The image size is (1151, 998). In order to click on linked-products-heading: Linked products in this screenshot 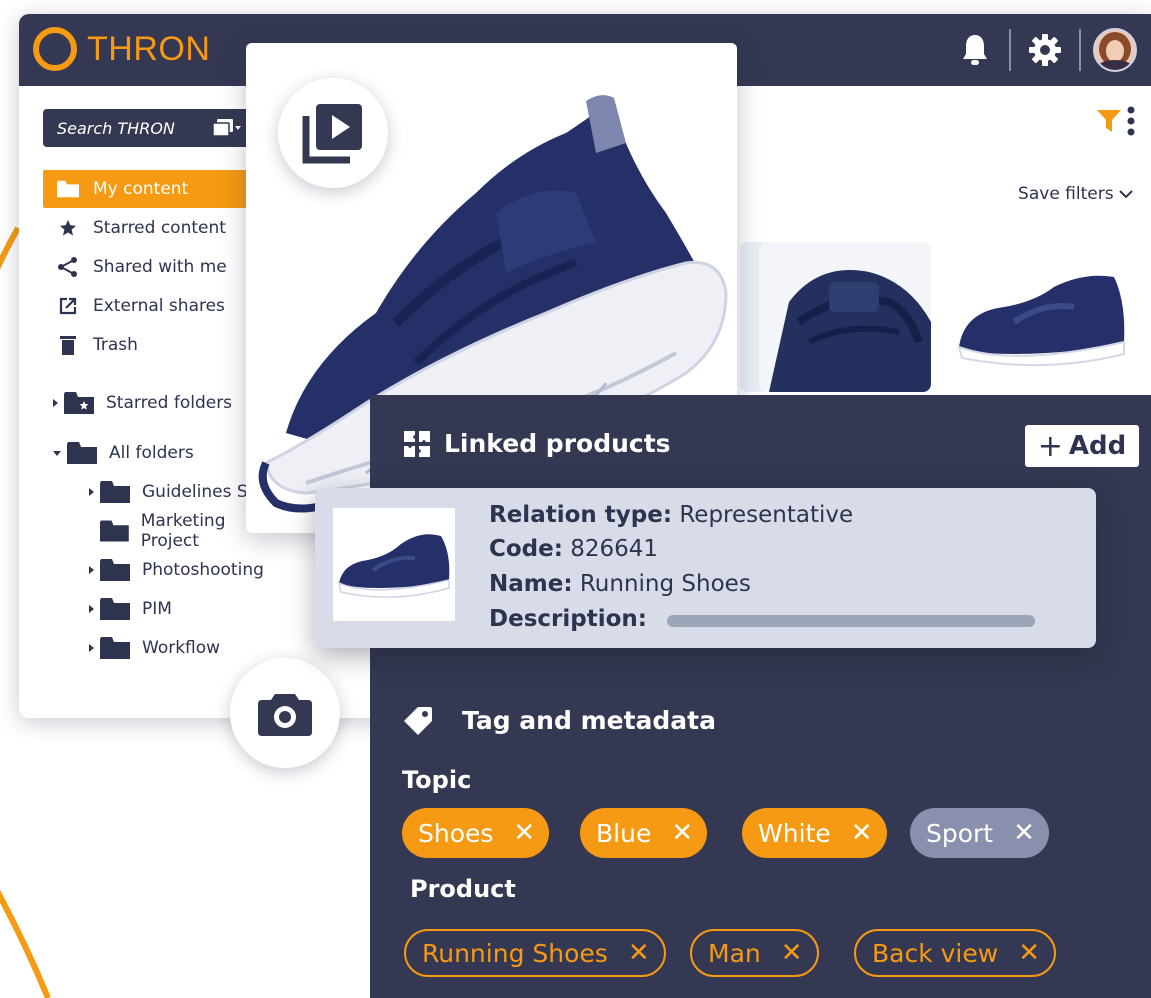, I will do `click(537, 443)`.